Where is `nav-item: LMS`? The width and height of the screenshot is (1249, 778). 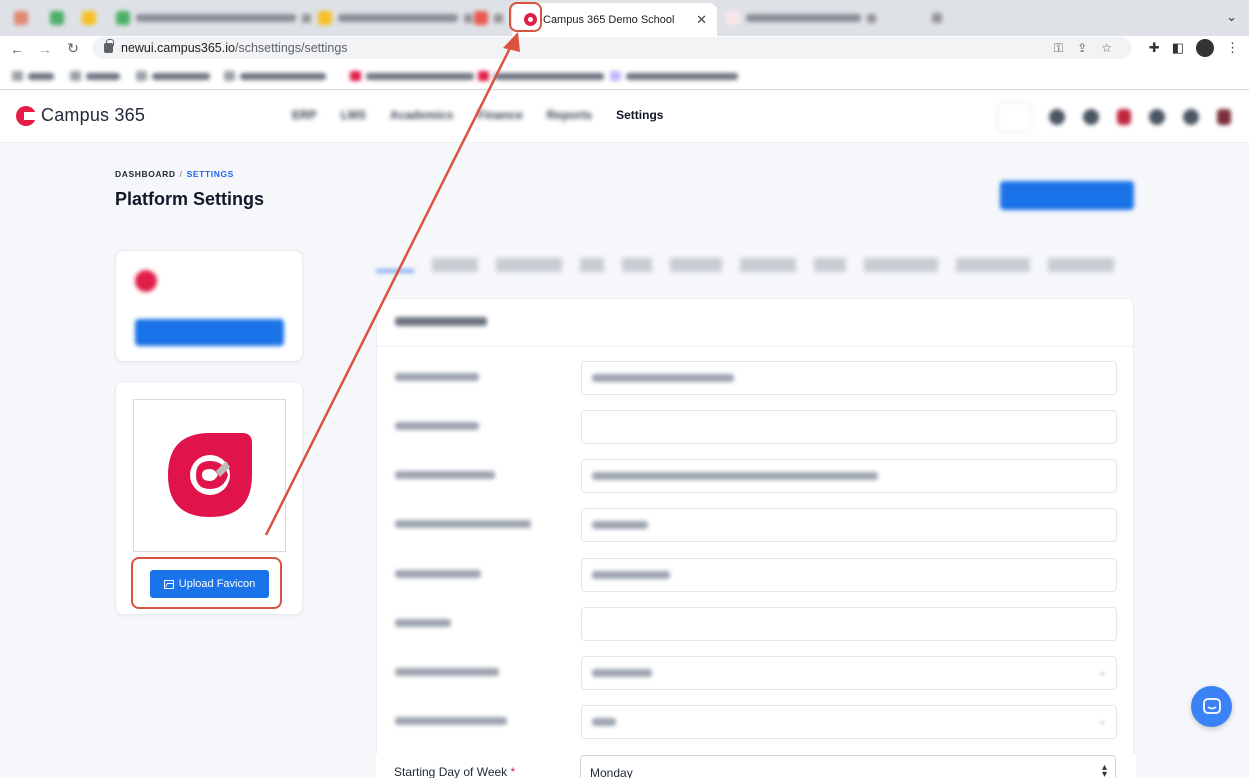 nav-item: LMS is located at coordinates (353, 115).